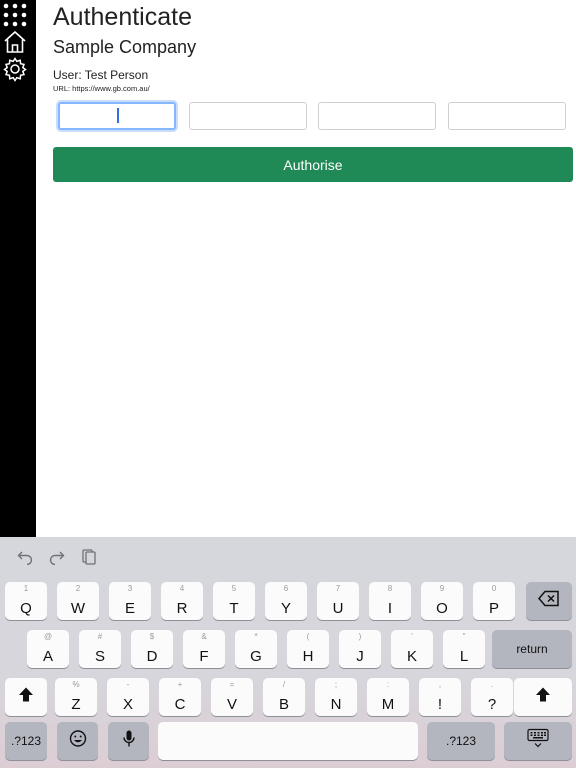 The image size is (576, 768). Describe the element at coordinates (130, 601) in the screenshot. I see `key-r1-2: 3E` at that location.